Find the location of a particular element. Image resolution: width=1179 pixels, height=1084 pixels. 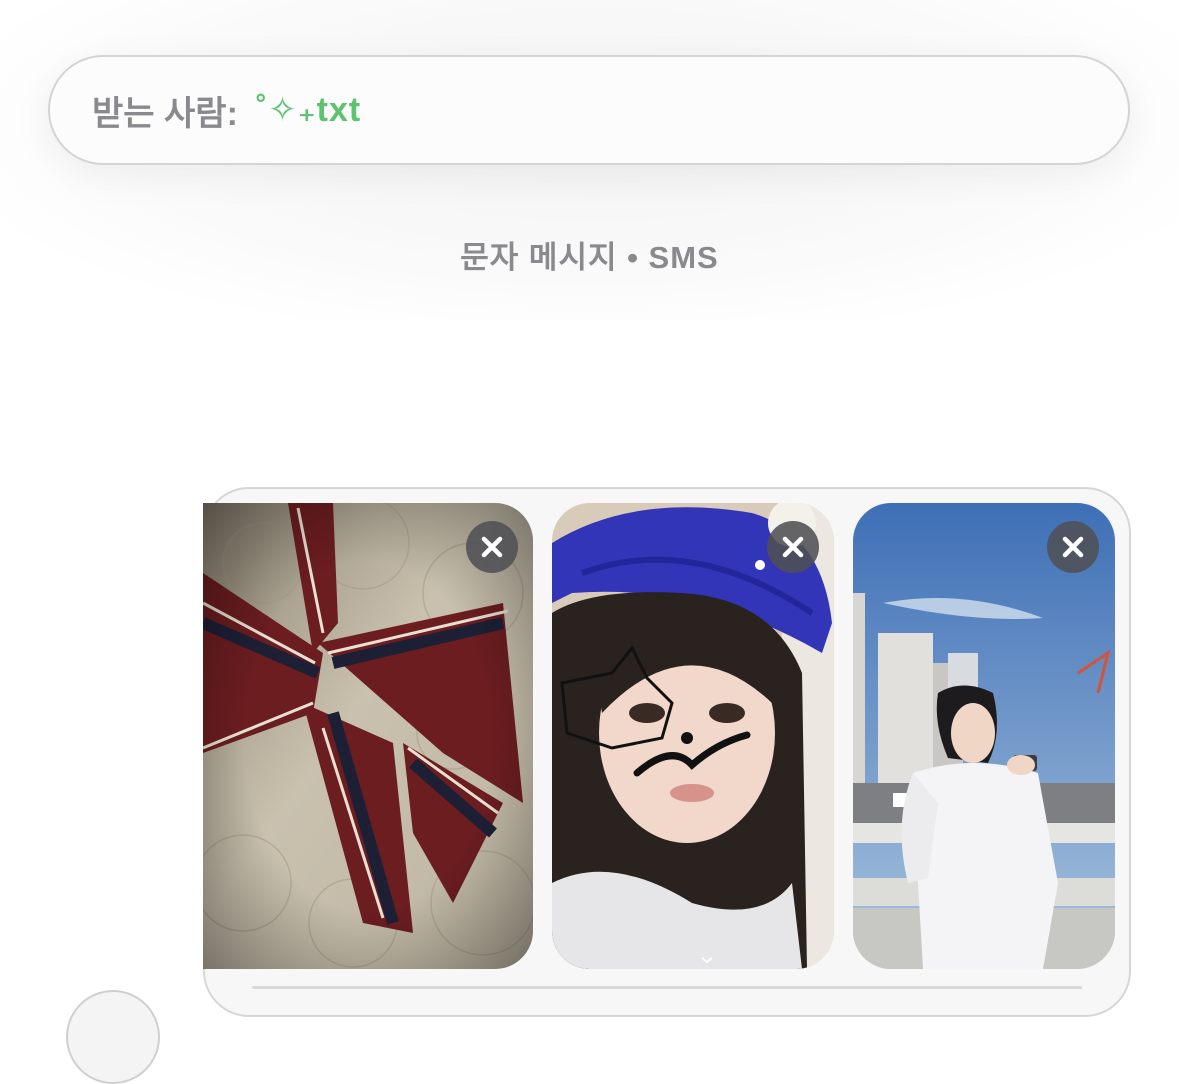

recipient-field: 받는 사람: ˚✧₊txt is located at coordinates (589, 110).